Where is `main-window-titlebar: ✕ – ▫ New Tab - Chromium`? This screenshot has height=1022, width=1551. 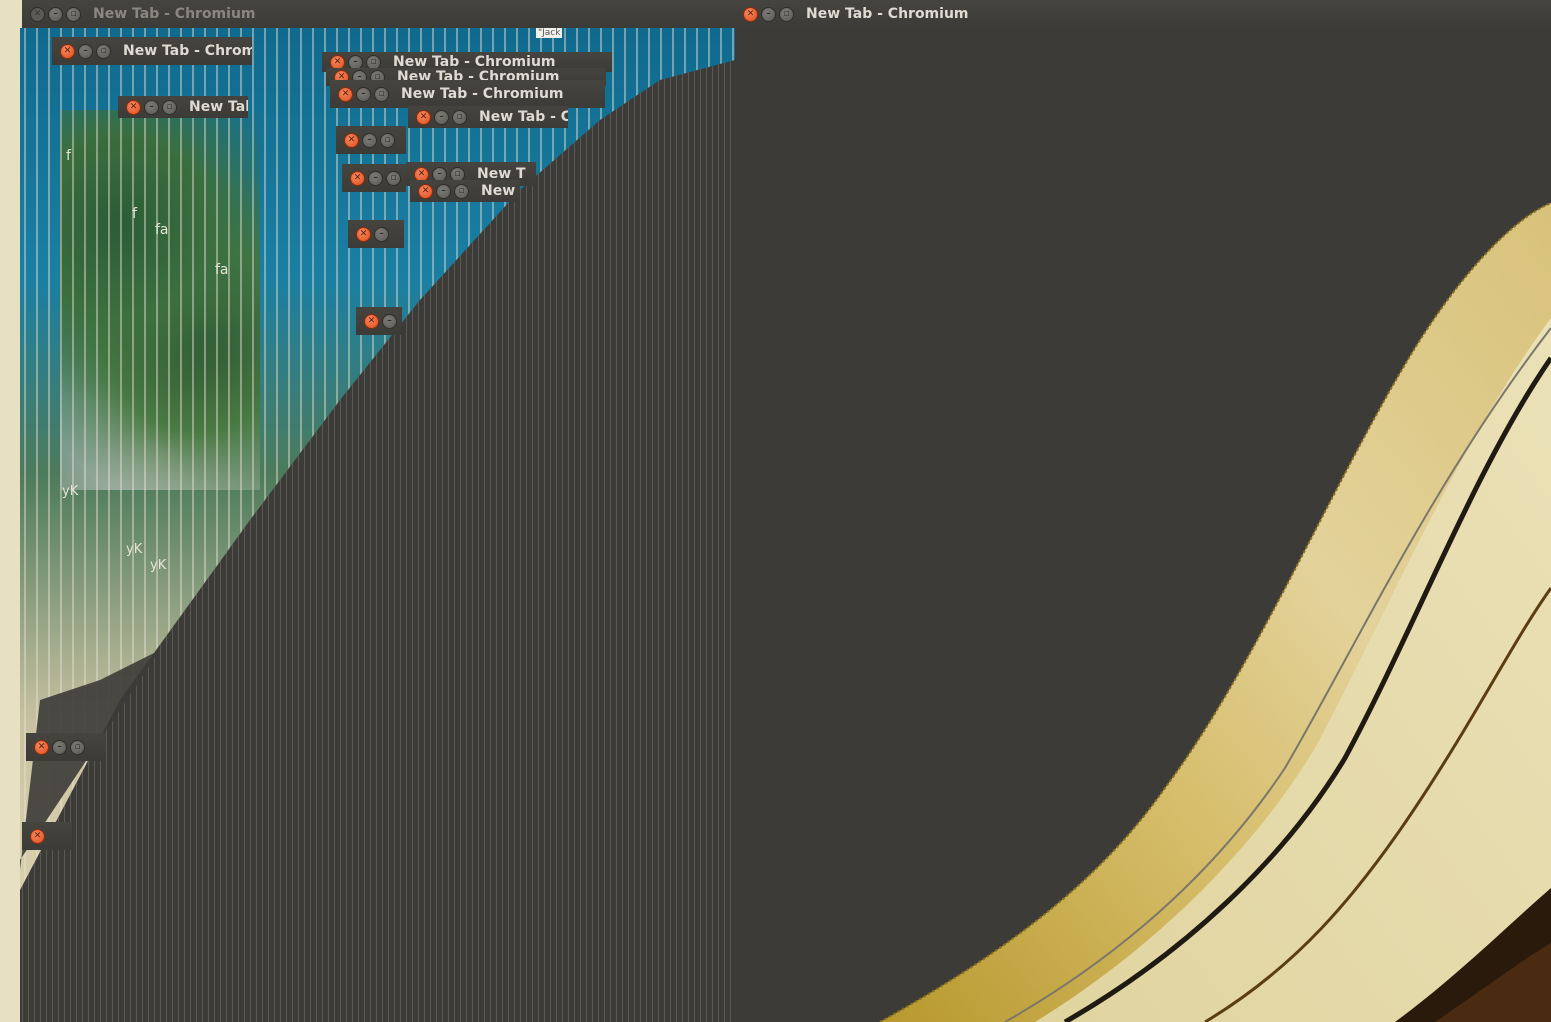
main-window-titlebar: ✕ – ▫ New Tab - Chromium is located at coordinates (1143, 14).